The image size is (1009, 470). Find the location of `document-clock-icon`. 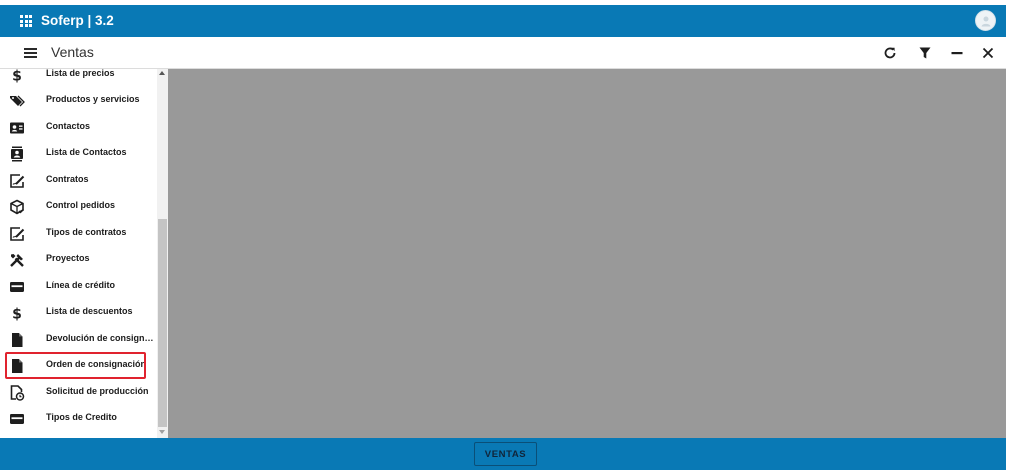

document-clock-icon is located at coordinates (17, 393).